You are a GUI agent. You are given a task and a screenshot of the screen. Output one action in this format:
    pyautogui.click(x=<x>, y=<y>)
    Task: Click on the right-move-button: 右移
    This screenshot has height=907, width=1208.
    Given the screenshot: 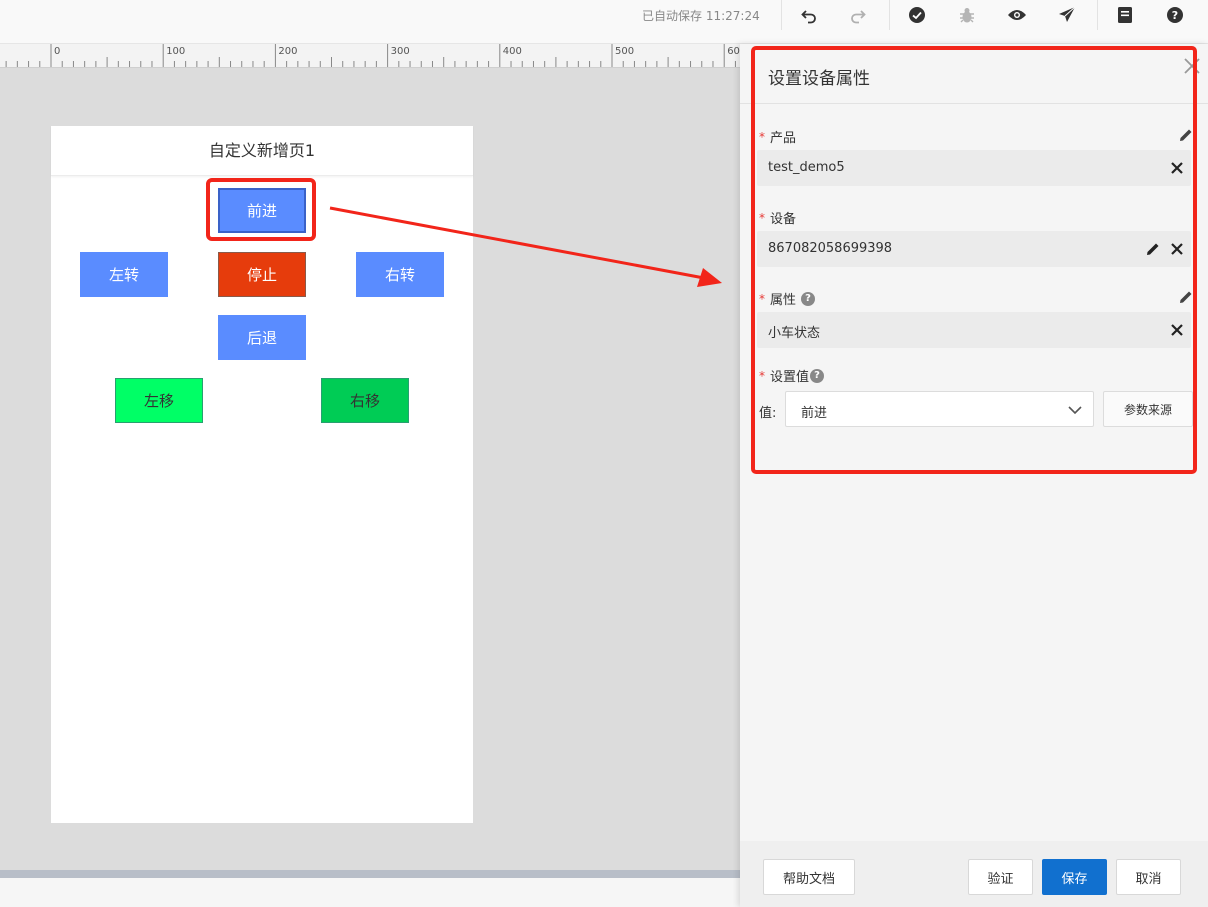 What is the action you would take?
    pyautogui.click(x=365, y=400)
    